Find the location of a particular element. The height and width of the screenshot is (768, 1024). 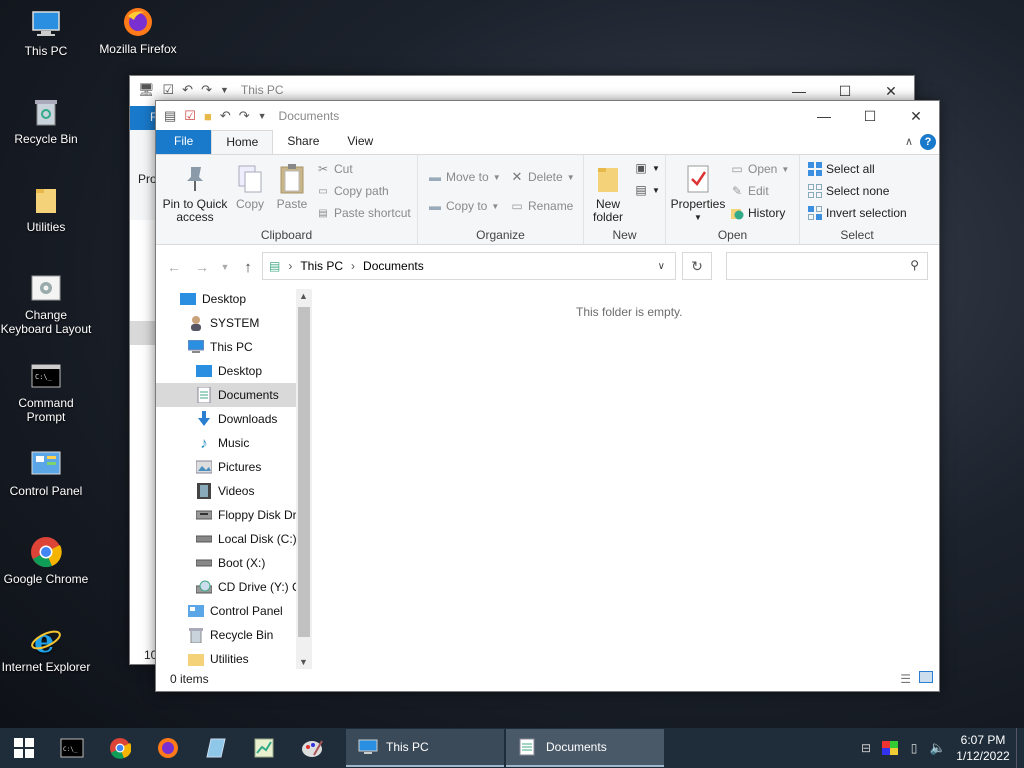

taskbar-task-documents: Documents is located at coordinates (585, 748).